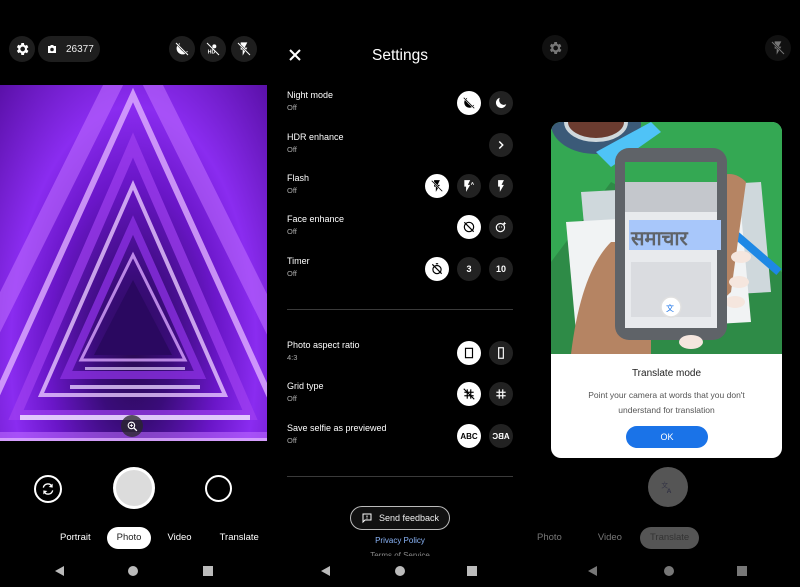  I want to click on selfie-mirrored-option: ABC, so click(501, 436).